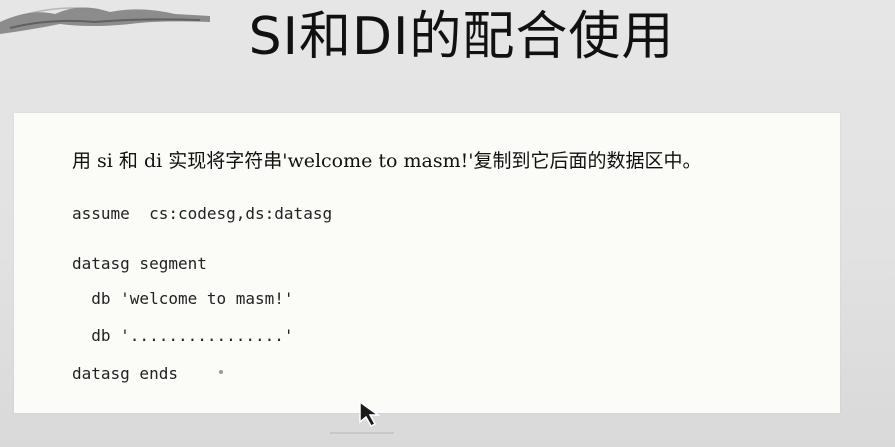 The height and width of the screenshot is (447, 895). What do you see at coordinates (183, 298) in the screenshot?
I see `code-line: db 'welcome to masm!'` at bounding box center [183, 298].